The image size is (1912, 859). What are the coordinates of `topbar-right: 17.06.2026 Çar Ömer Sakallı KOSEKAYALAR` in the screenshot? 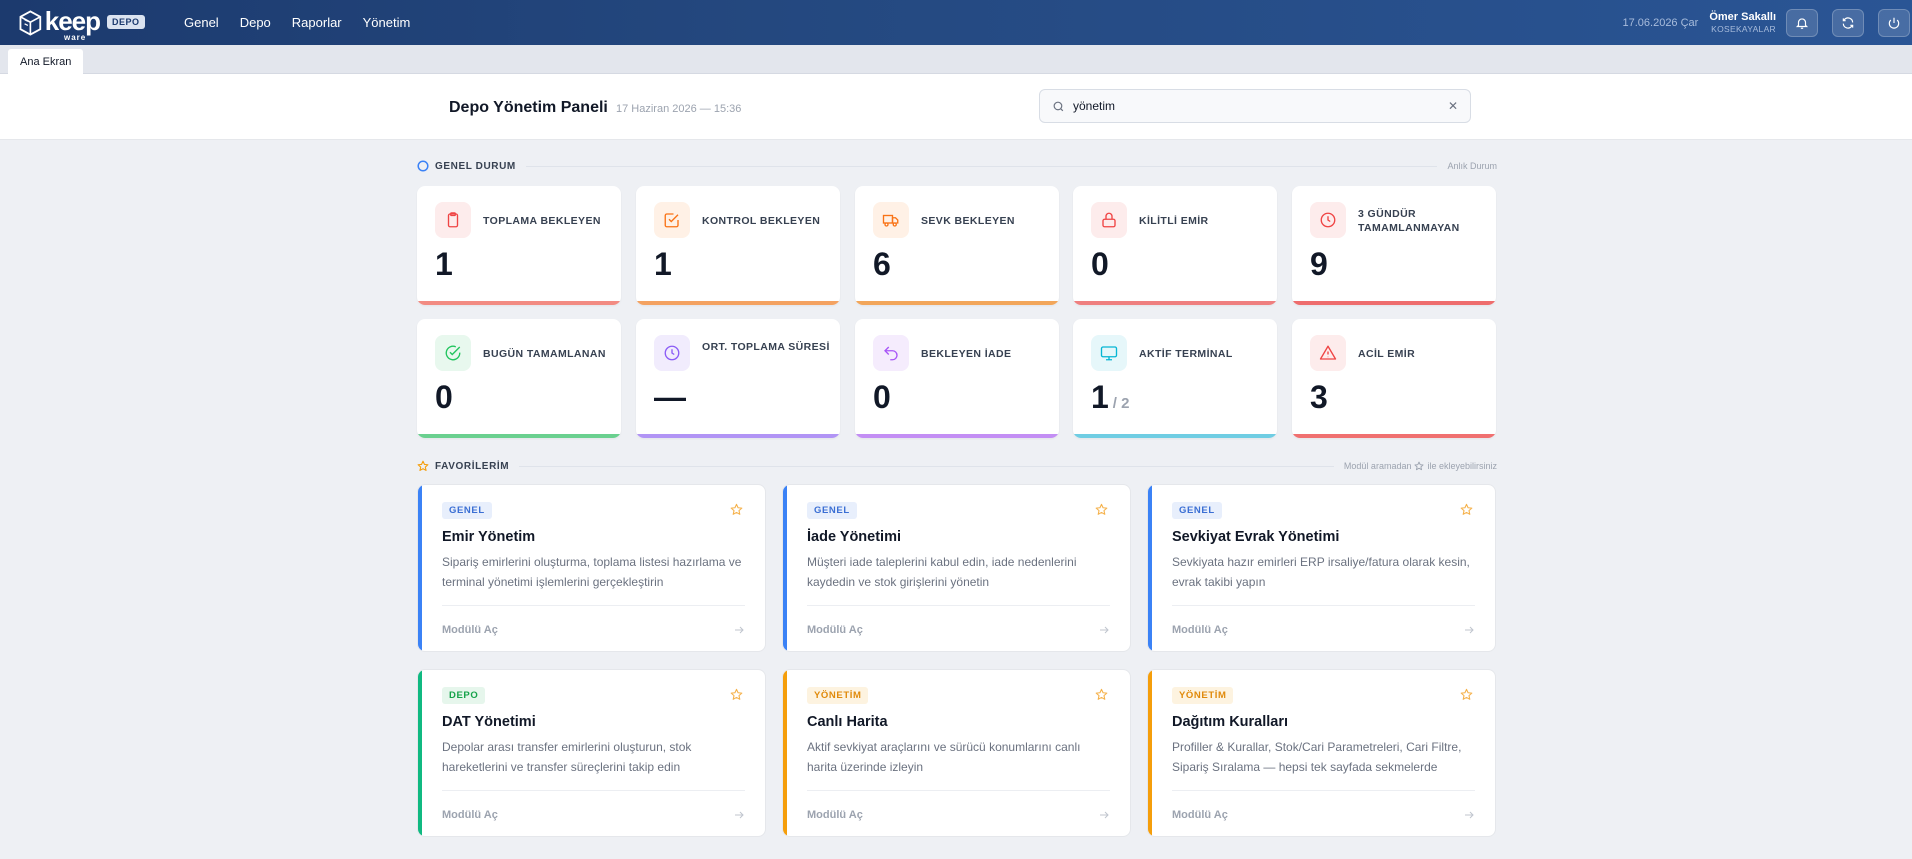 It's located at (1767, 22).